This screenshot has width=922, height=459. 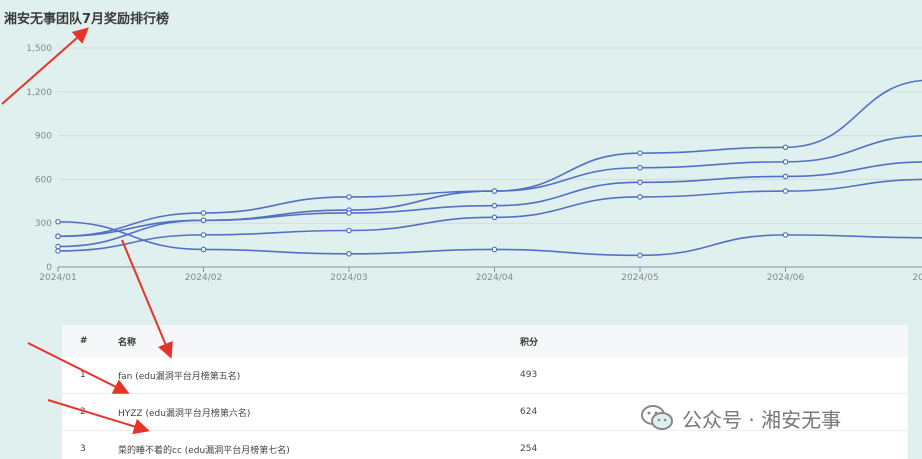 I want to click on header-score: 积分, so click(x=713, y=341).